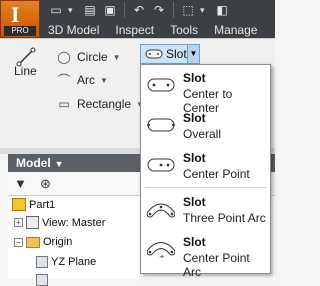 Image resolution: width=320 pixels, height=286 pixels. What do you see at coordinates (224, 218) in the screenshot?
I see `menu-item-subtitle: Three Point Arc` at bounding box center [224, 218].